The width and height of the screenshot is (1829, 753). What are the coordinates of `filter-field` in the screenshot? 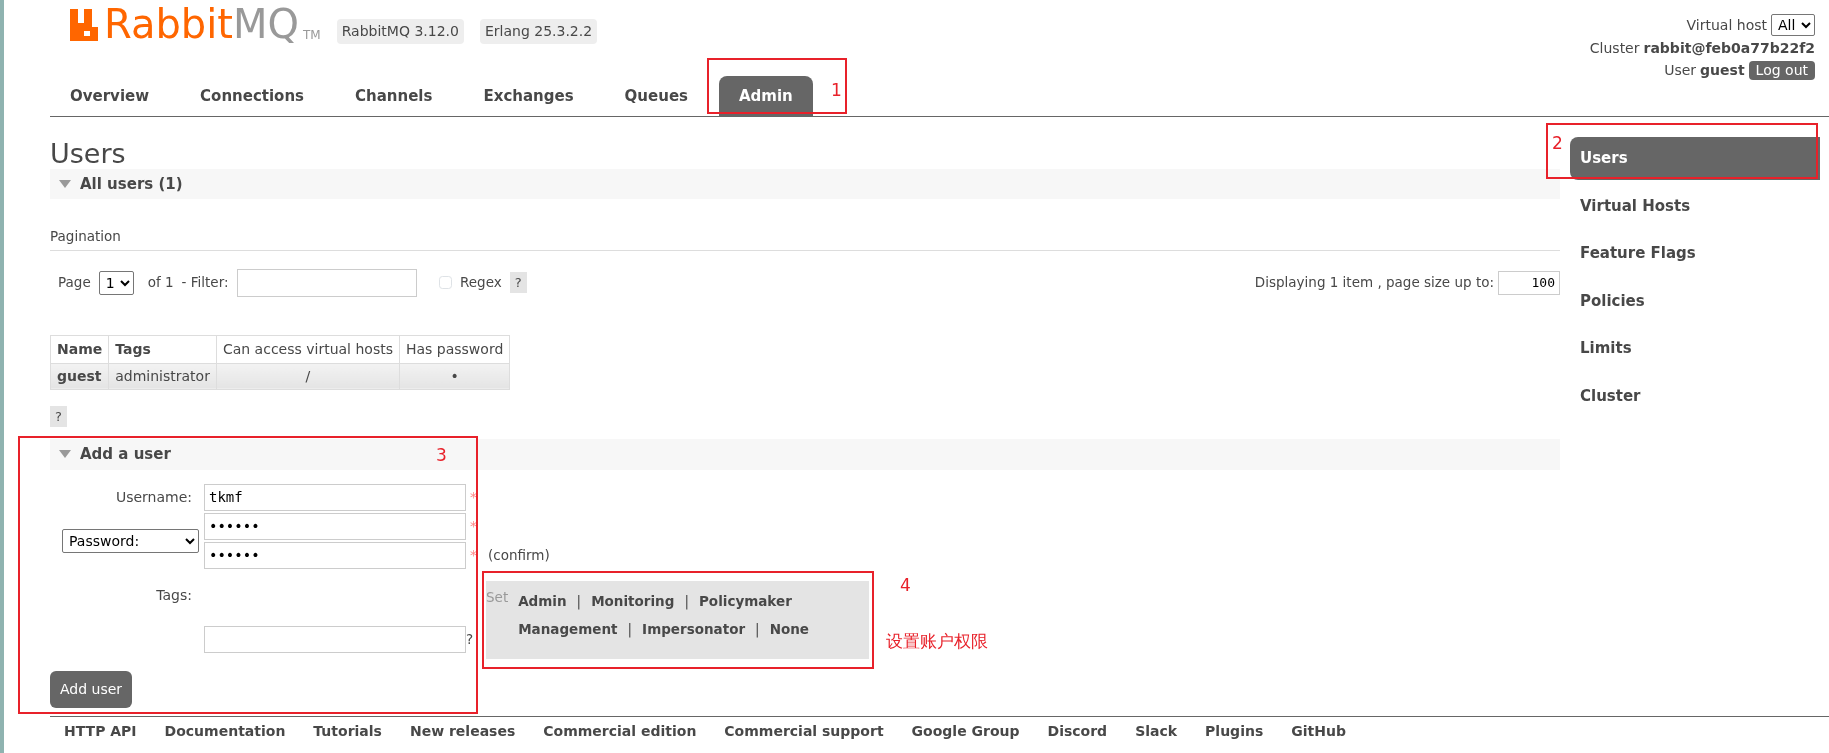 It's located at (326, 282).